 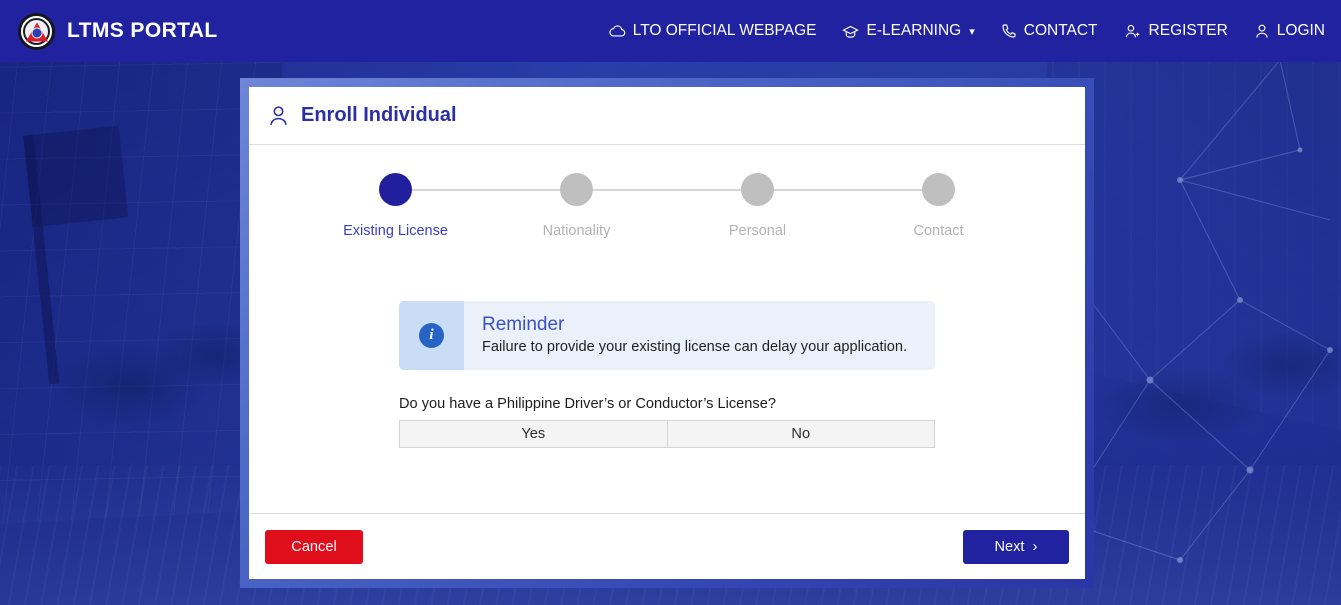 What do you see at coordinates (379, 115) in the screenshot?
I see `page-title: Enroll Individual` at bounding box center [379, 115].